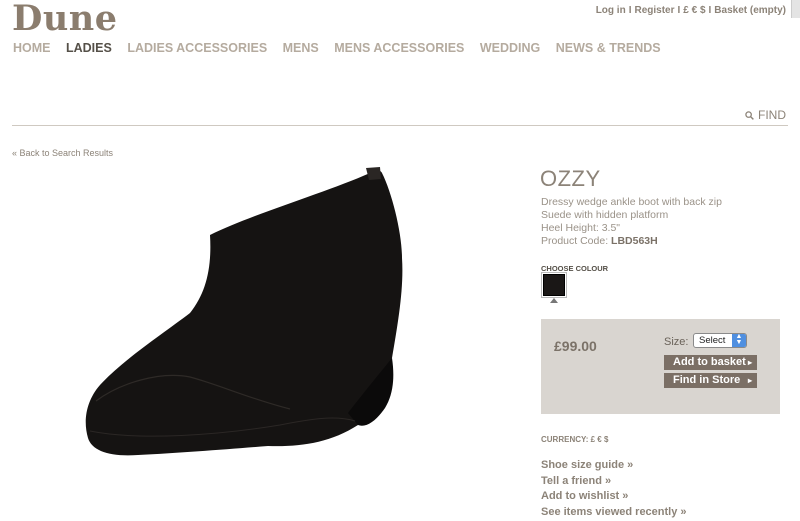  What do you see at coordinates (62, 153) in the screenshot?
I see `back-to-results-link: « Back to Search Results` at bounding box center [62, 153].